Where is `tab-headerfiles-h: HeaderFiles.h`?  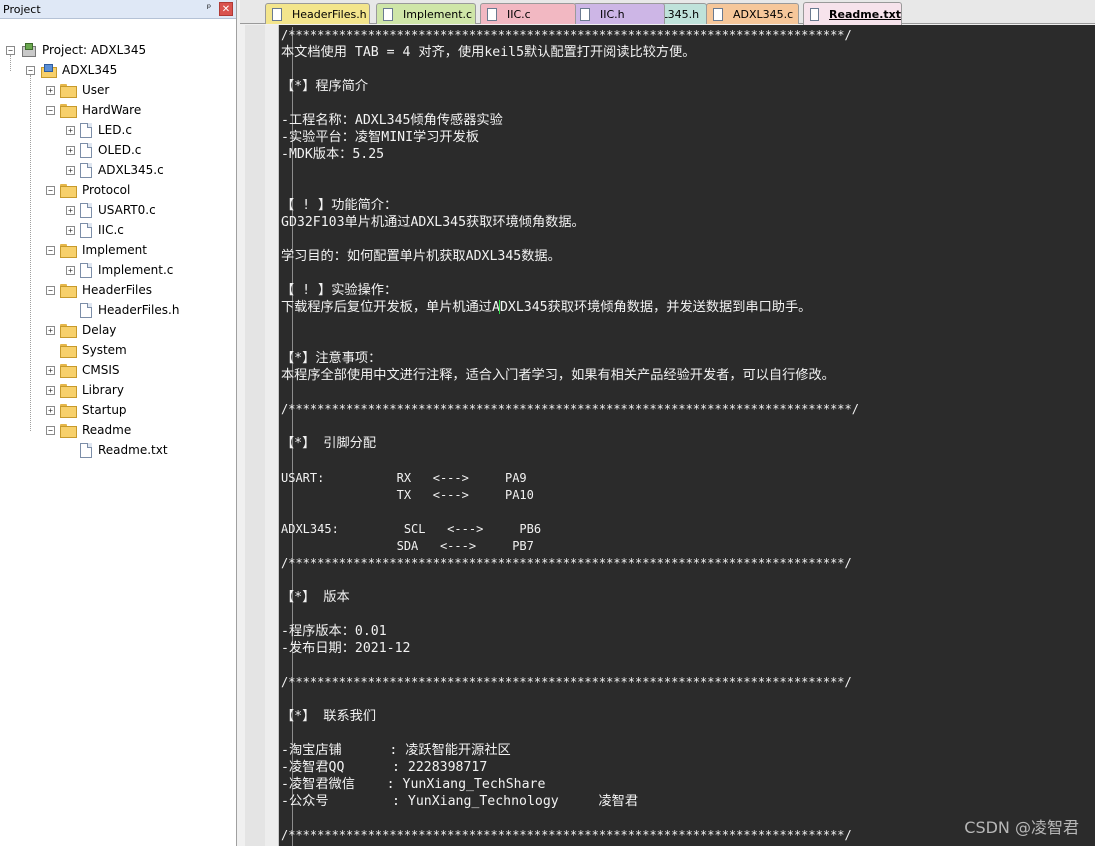 tab-headerfiles-h: HeaderFiles.h is located at coordinates (317, 13).